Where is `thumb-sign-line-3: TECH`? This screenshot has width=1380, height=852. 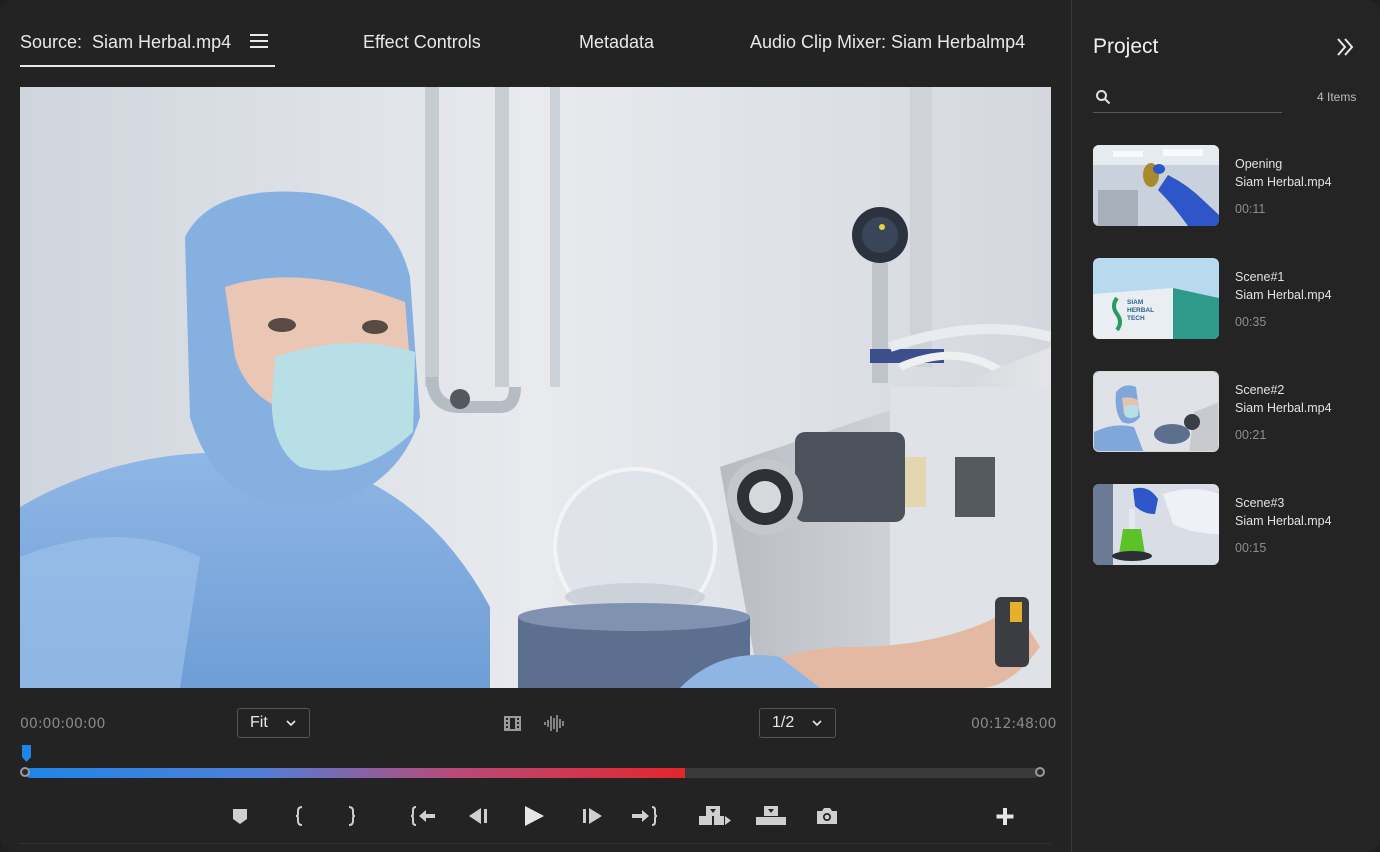 thumb-sign-line-3: TECH is located at coordinates (1136, 318).